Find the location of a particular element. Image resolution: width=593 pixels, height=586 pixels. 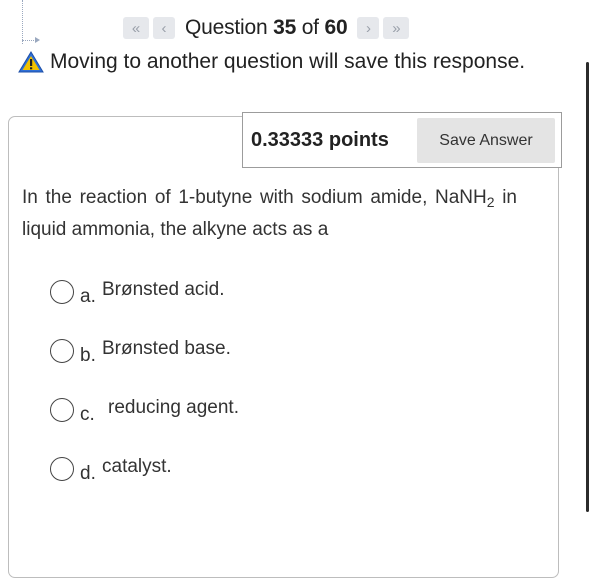

question-number: 35 is located at coordinates (285, 27).